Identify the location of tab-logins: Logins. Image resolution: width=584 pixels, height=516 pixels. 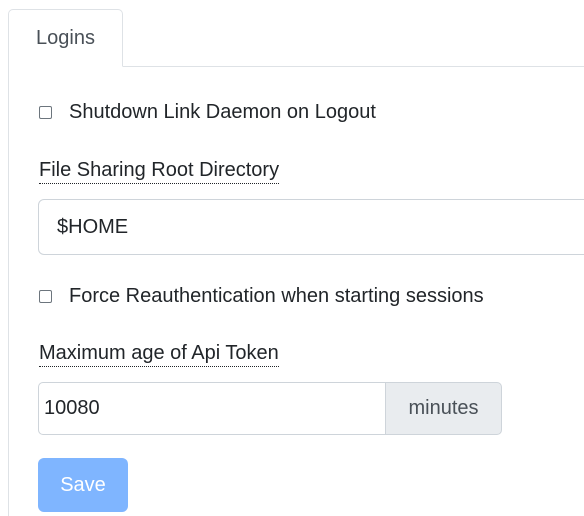
(65, 38).